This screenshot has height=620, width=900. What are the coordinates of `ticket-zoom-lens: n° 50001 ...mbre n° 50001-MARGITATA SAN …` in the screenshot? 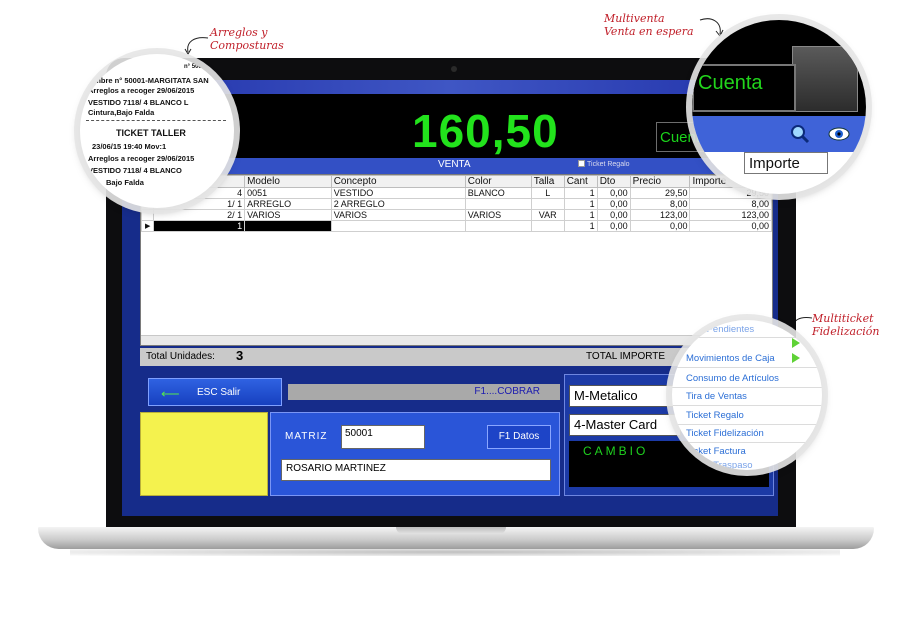 It's located at (157, 131).